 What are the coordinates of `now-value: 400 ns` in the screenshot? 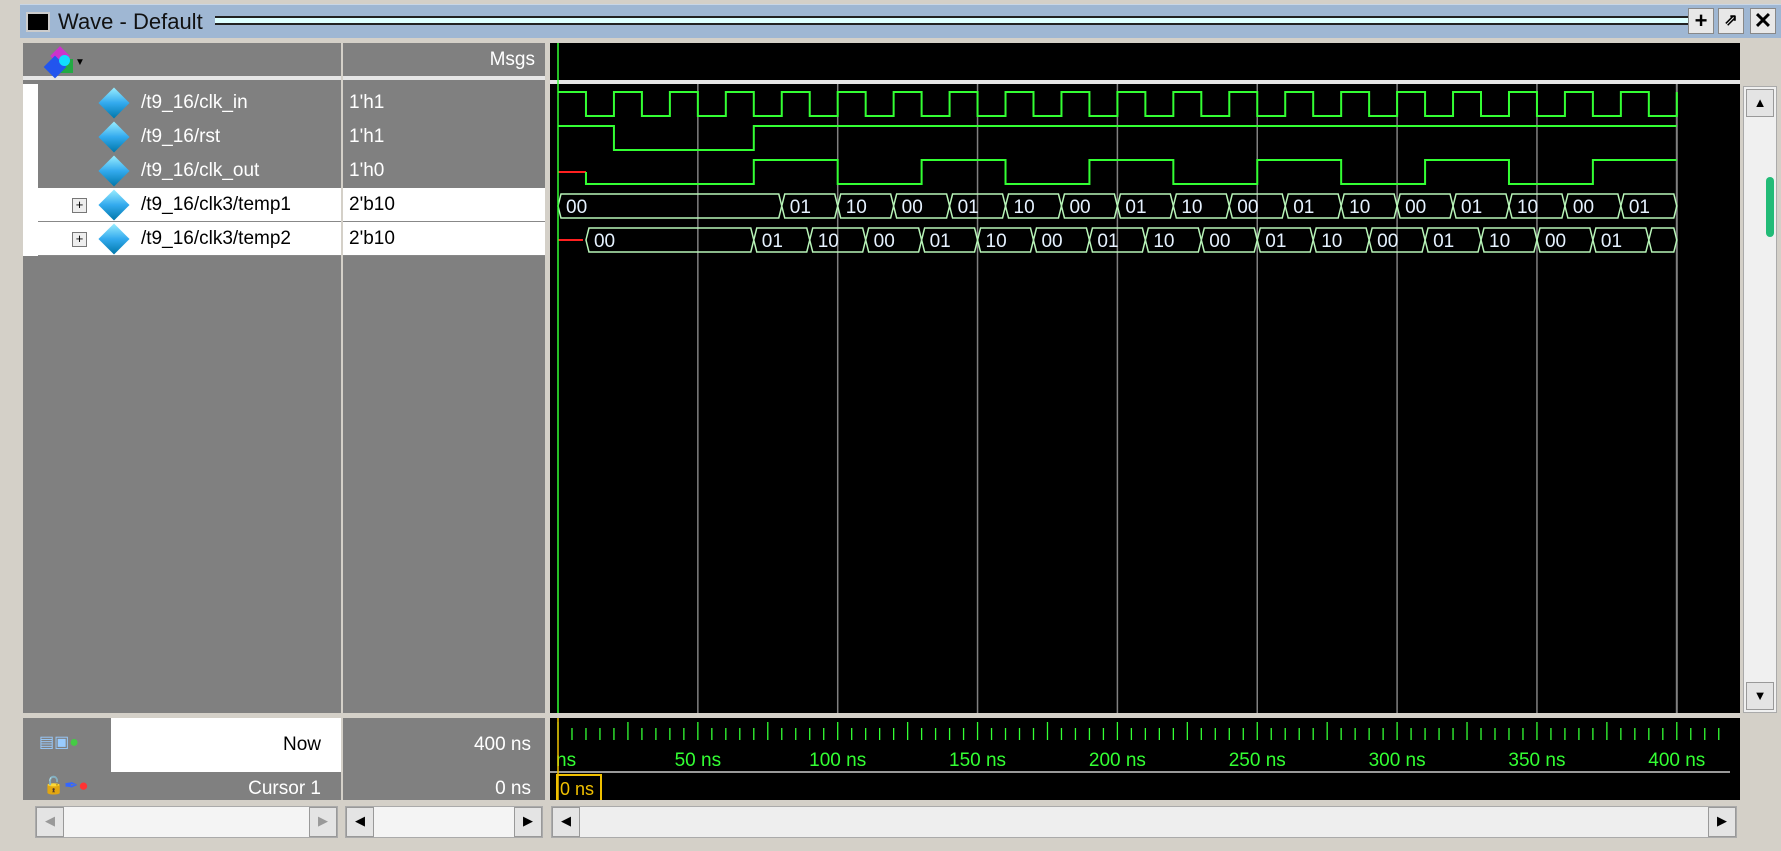 It's located at (502, 744).